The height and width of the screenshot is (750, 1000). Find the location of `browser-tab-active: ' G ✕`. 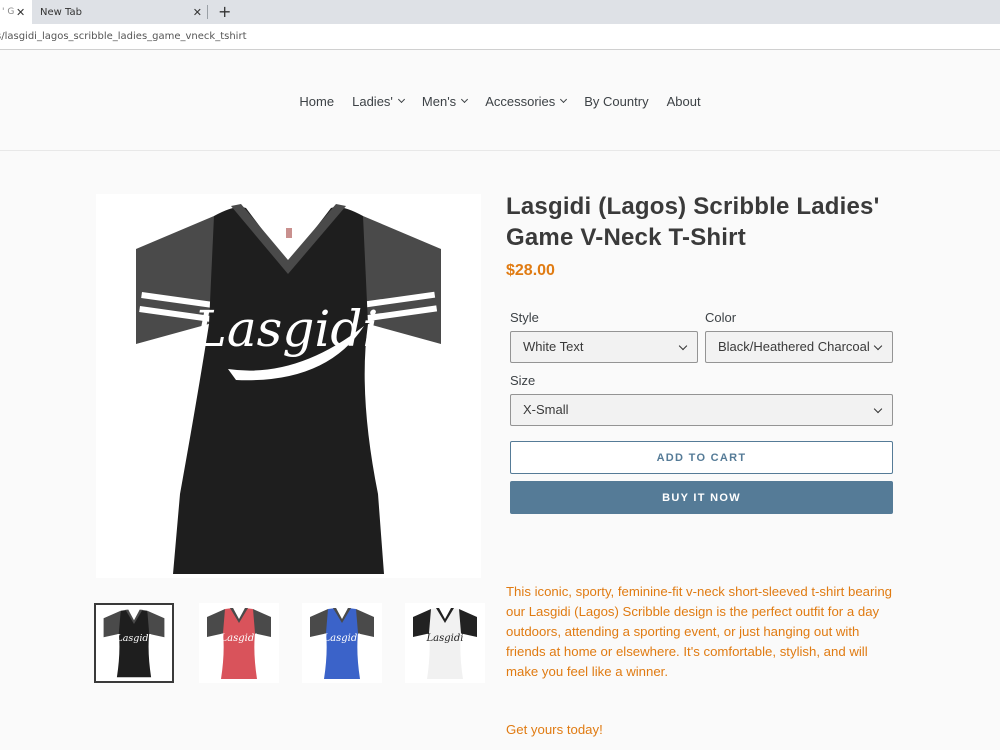

browser-tab-active: ' G ✕ is located at coordinates (16, 12).